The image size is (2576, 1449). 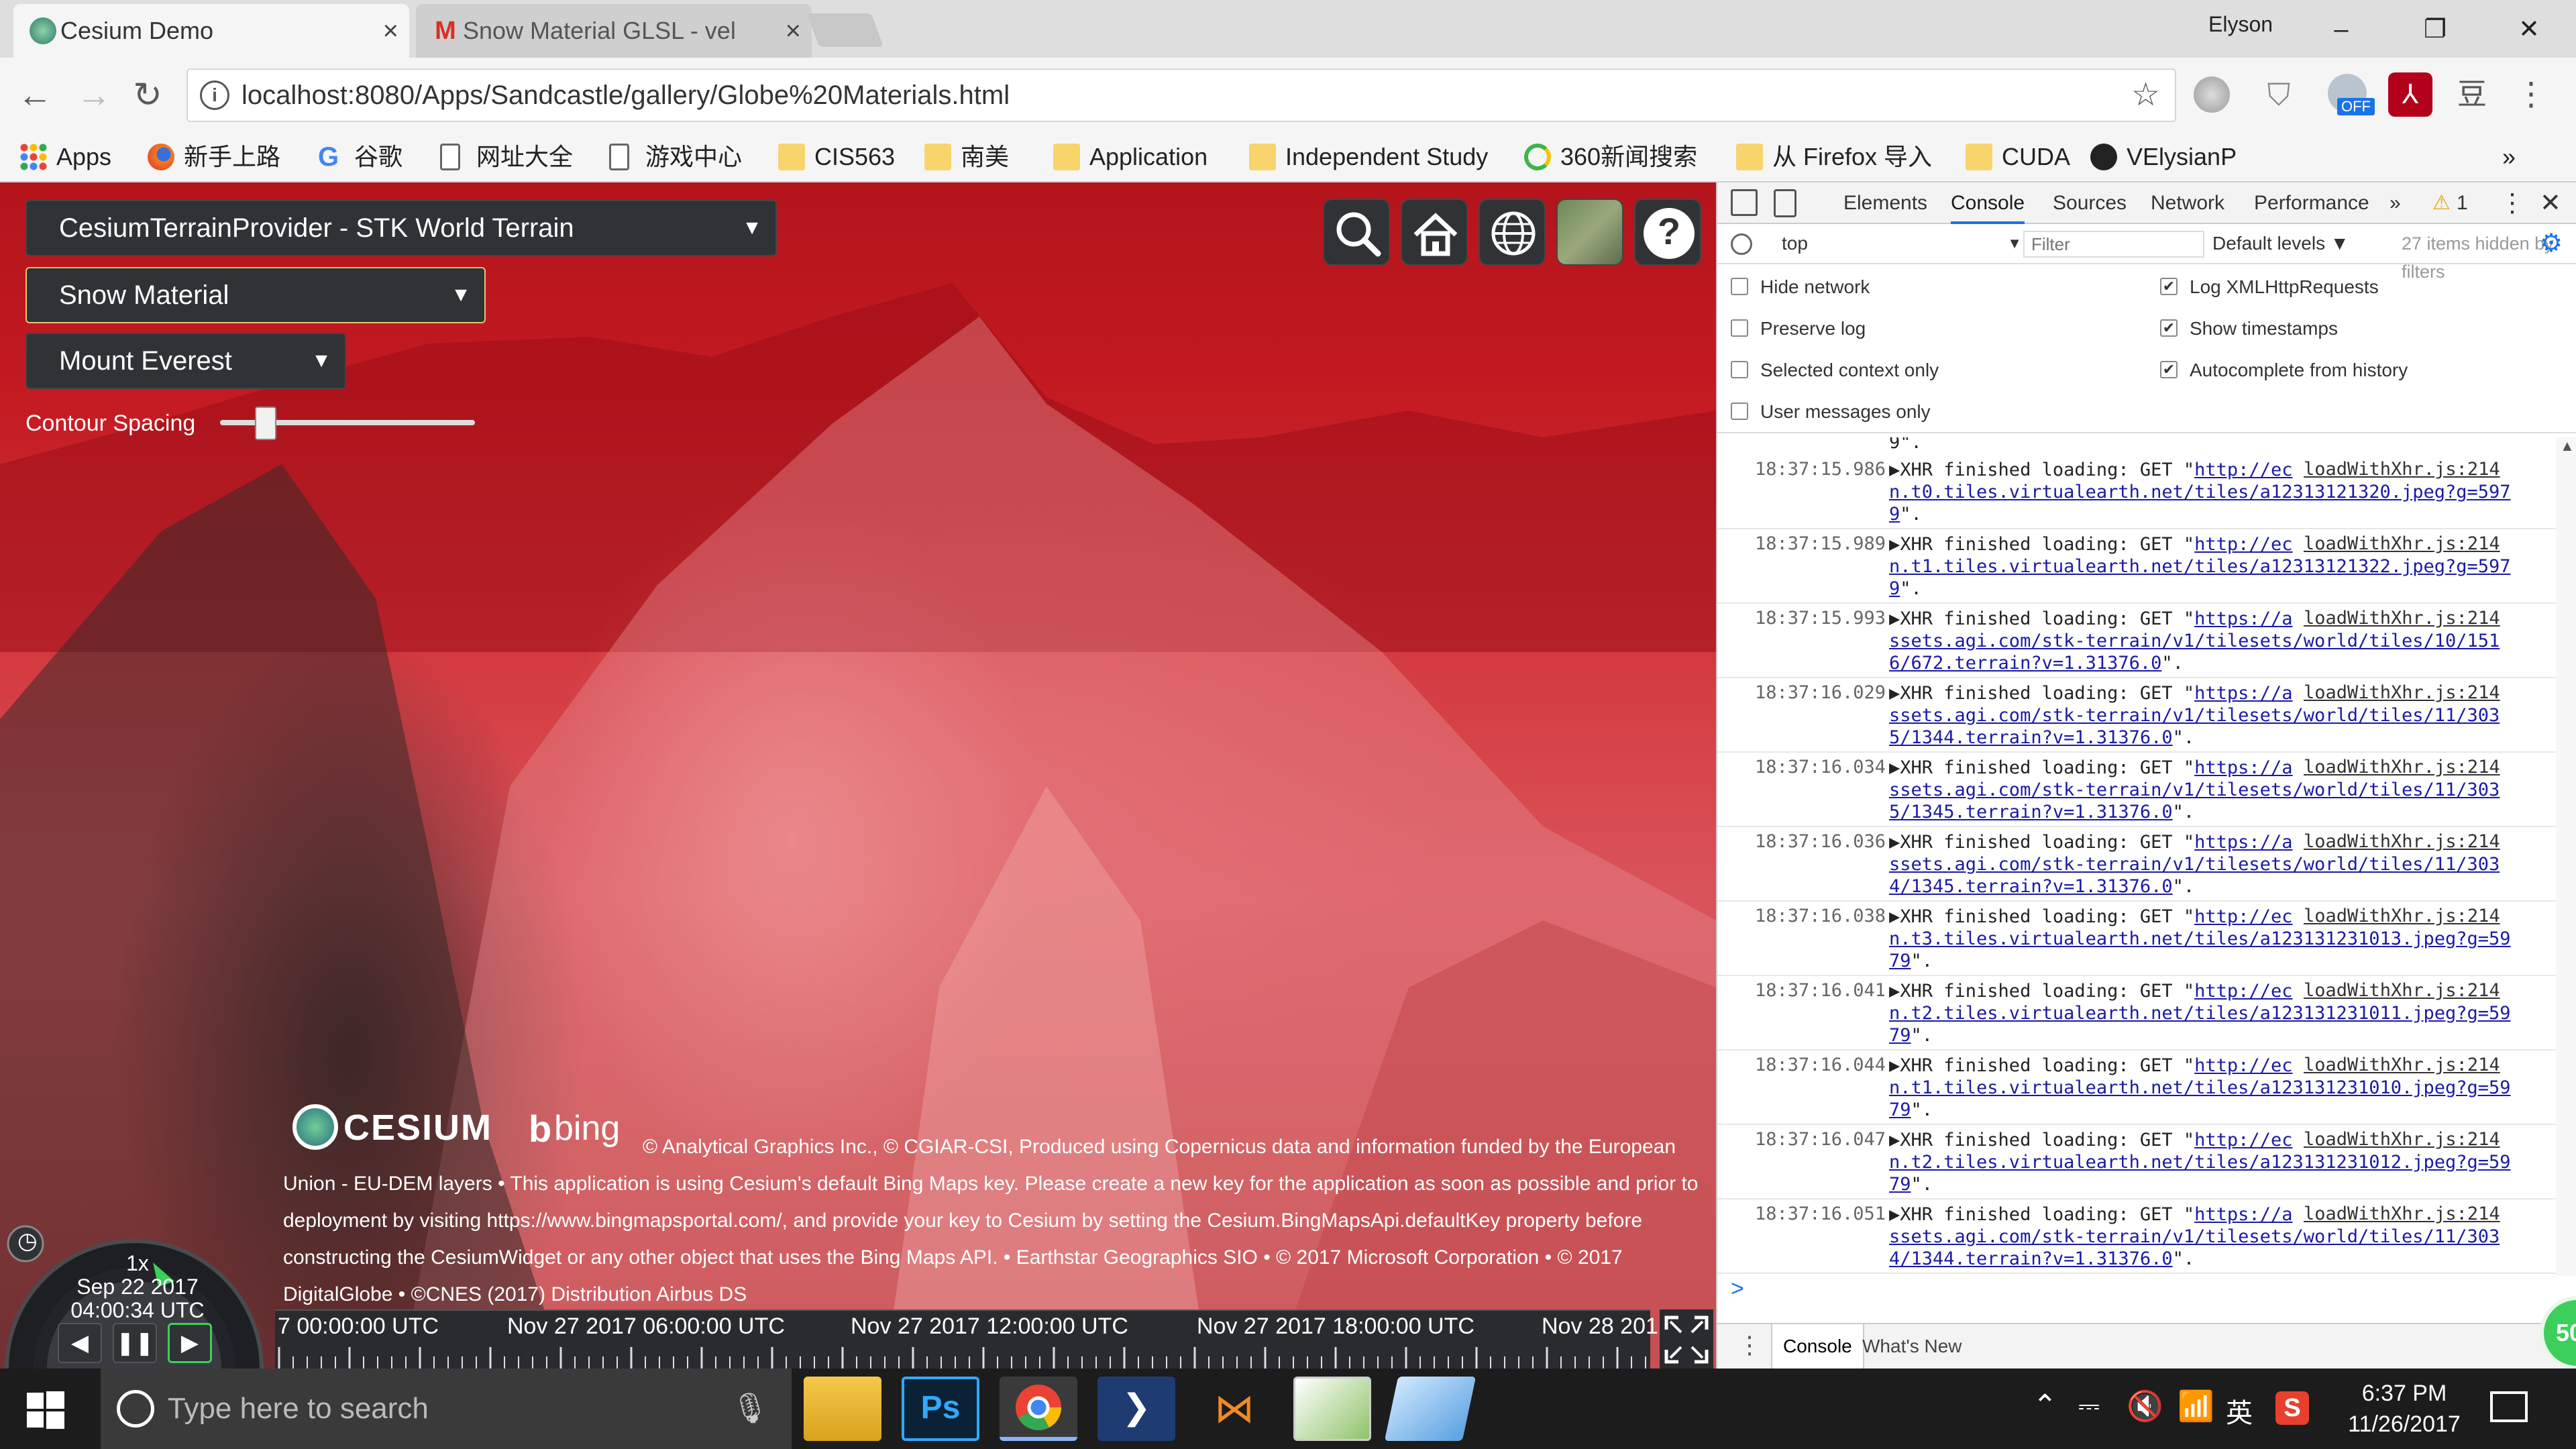 I want to click on tab-close-icon: ×, so click(x=390, y=31).